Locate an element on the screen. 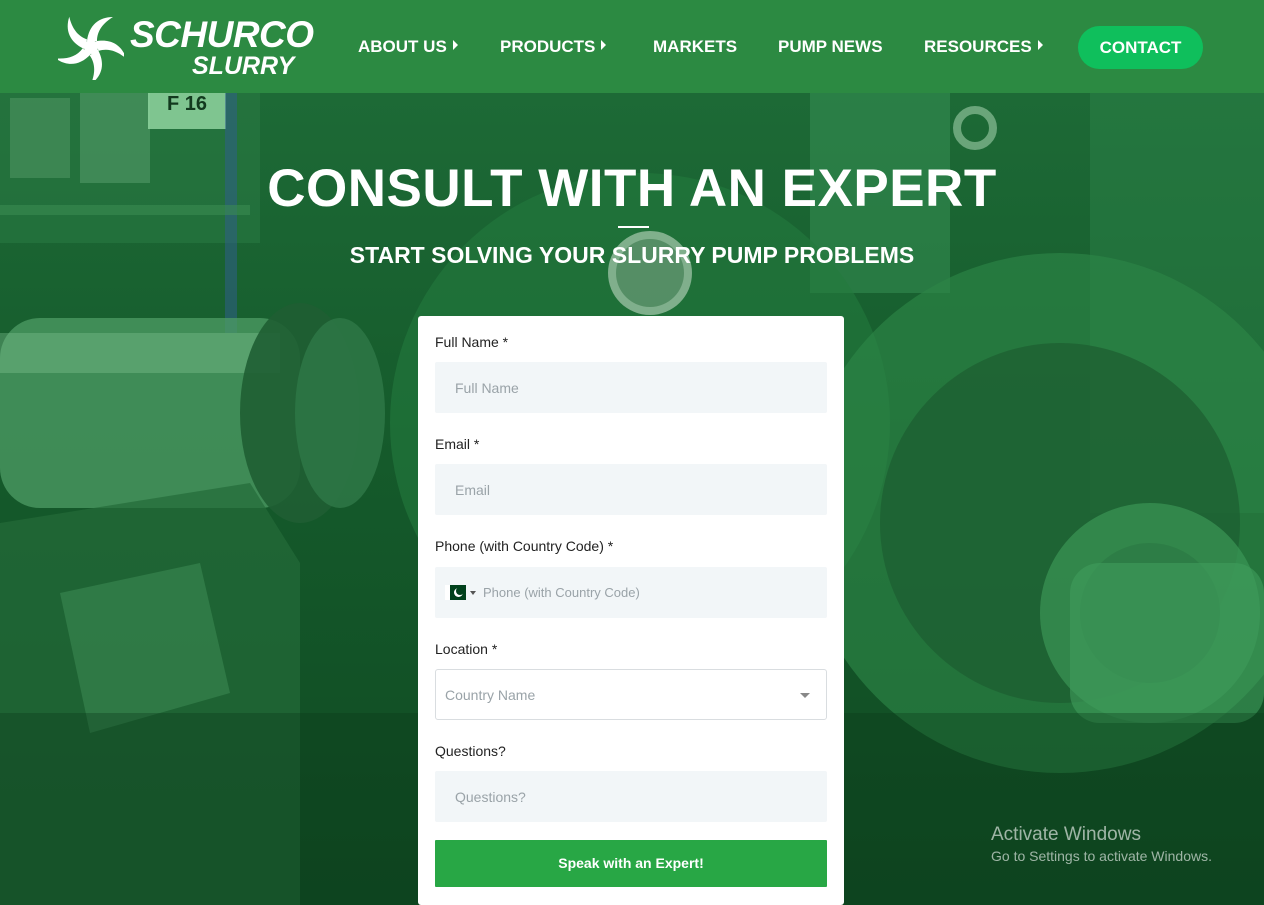 The height and width of the screenshot is (905, 1264). impeller-logo-icon is located at coordinates (91, 48).